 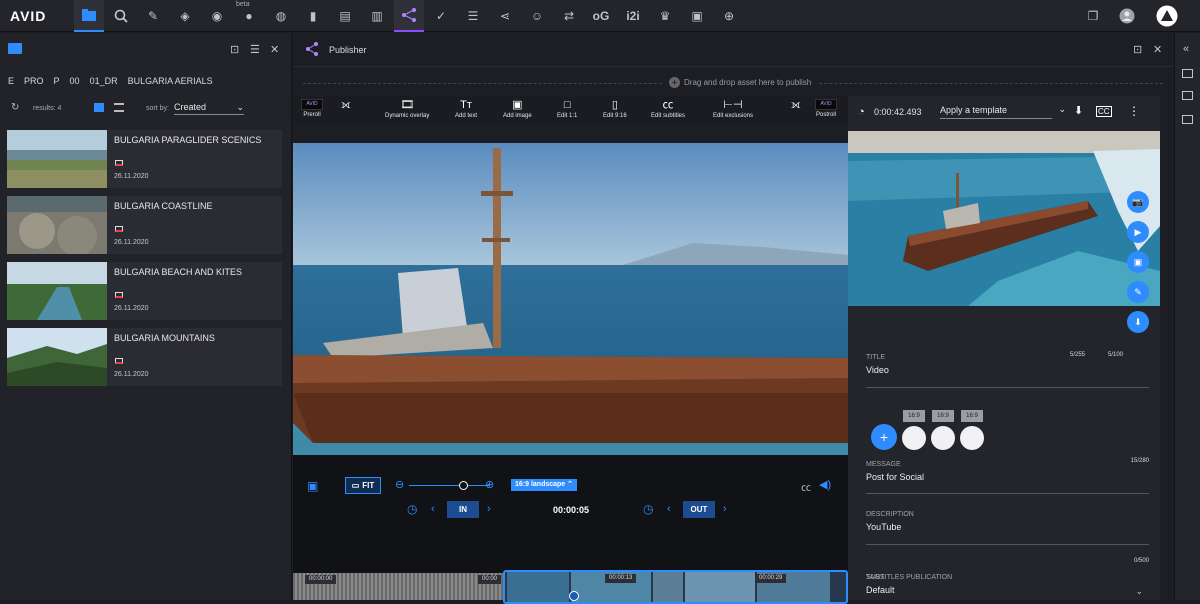 What do you see at coordinates (668, 109) in the screenshot?
I see `edit-subtitles-button: ㏄ Edit subtitles` at bounding box center [668, 109].